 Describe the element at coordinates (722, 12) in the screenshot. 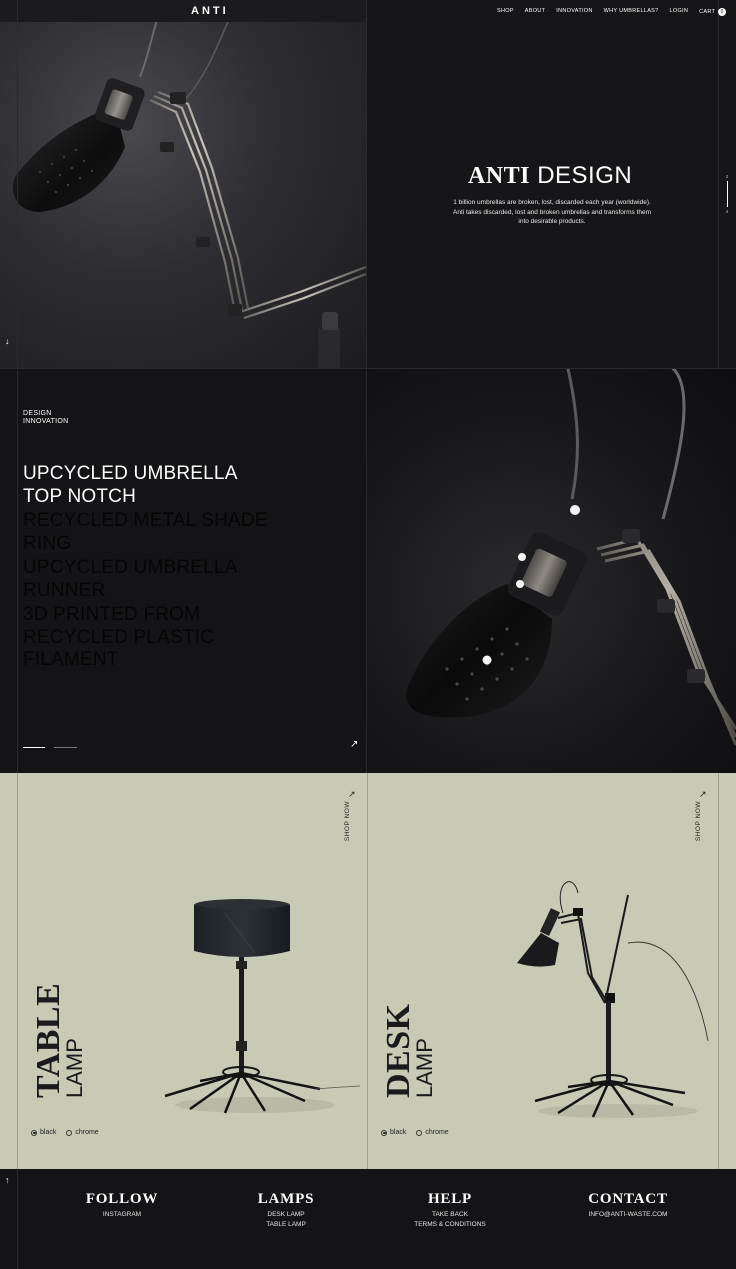

I see `cart-count-badge: 0` at that location.